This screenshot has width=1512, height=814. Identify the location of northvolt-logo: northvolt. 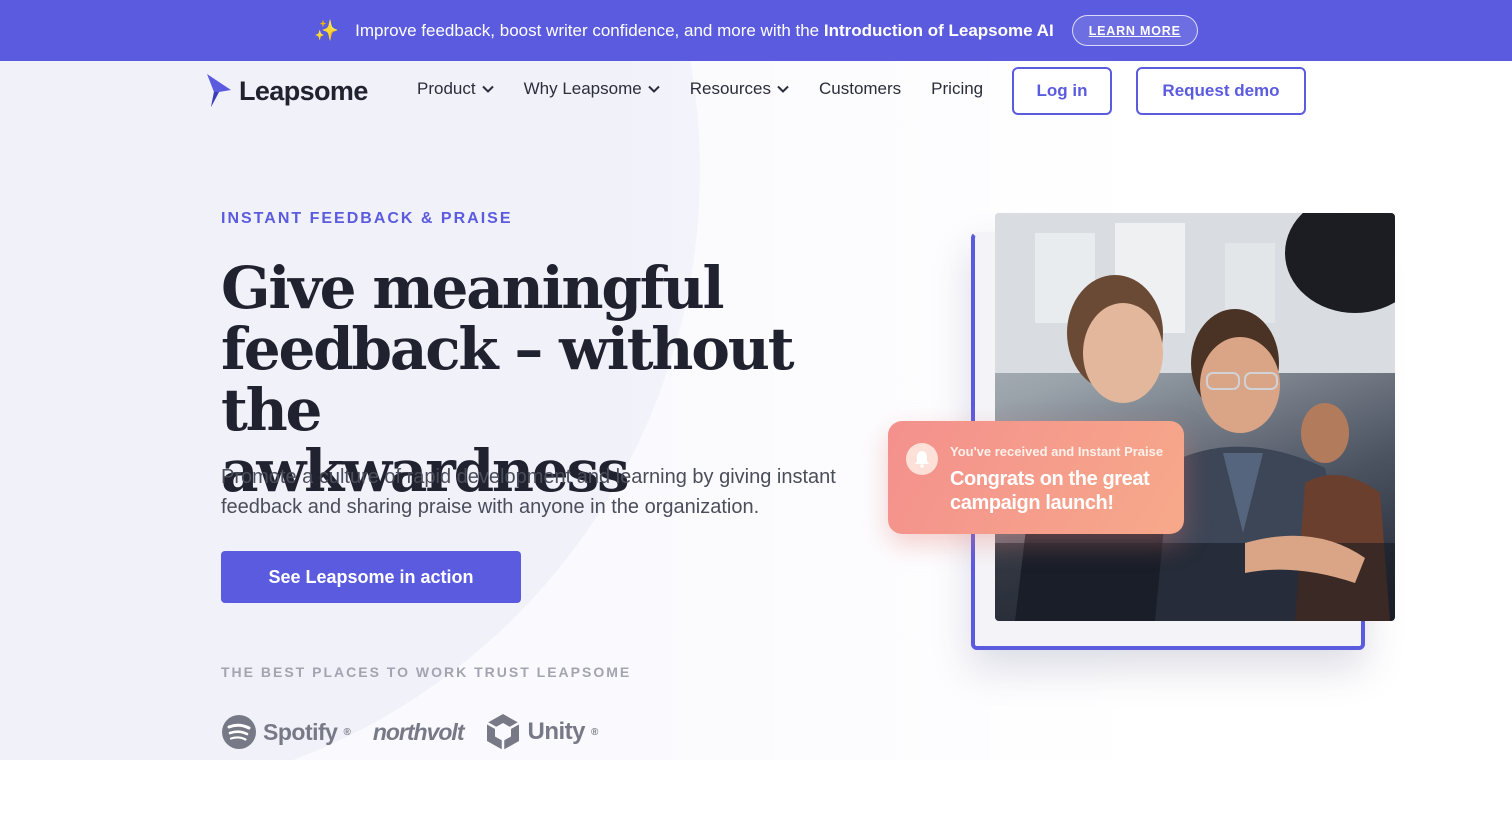
(418, 732).